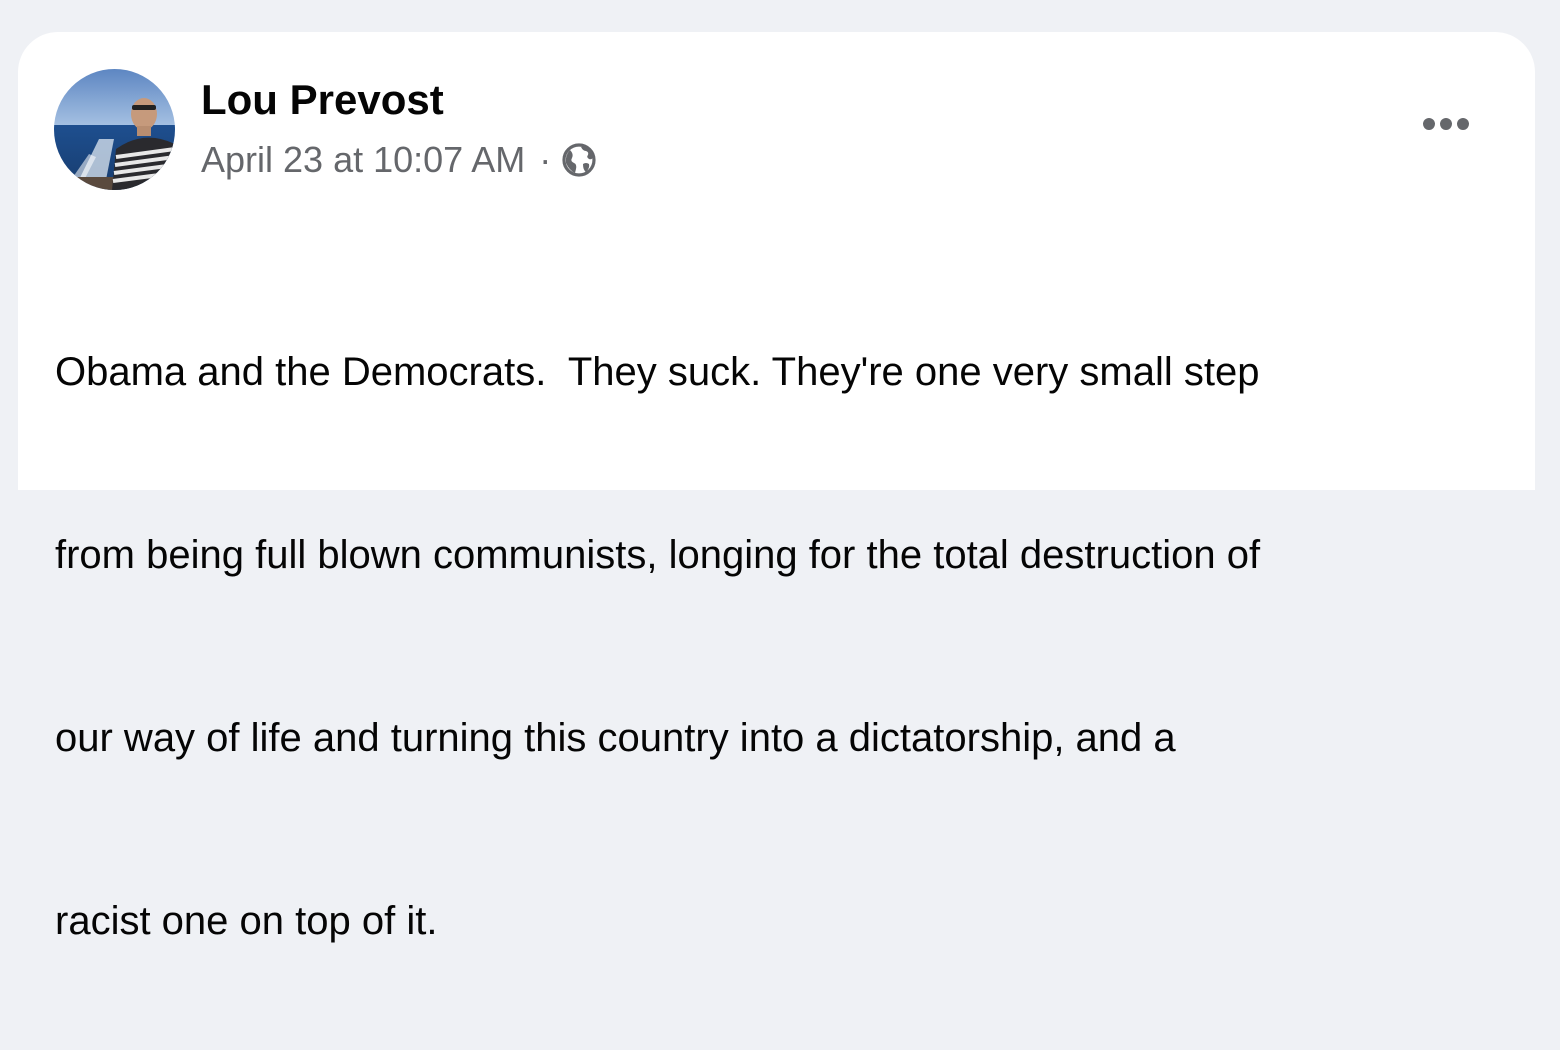 The image size is (1560, 1050). What do you see at coordinates (114, 129) in the screenshot?
I see `avatar` at bounding box center [114, 129].